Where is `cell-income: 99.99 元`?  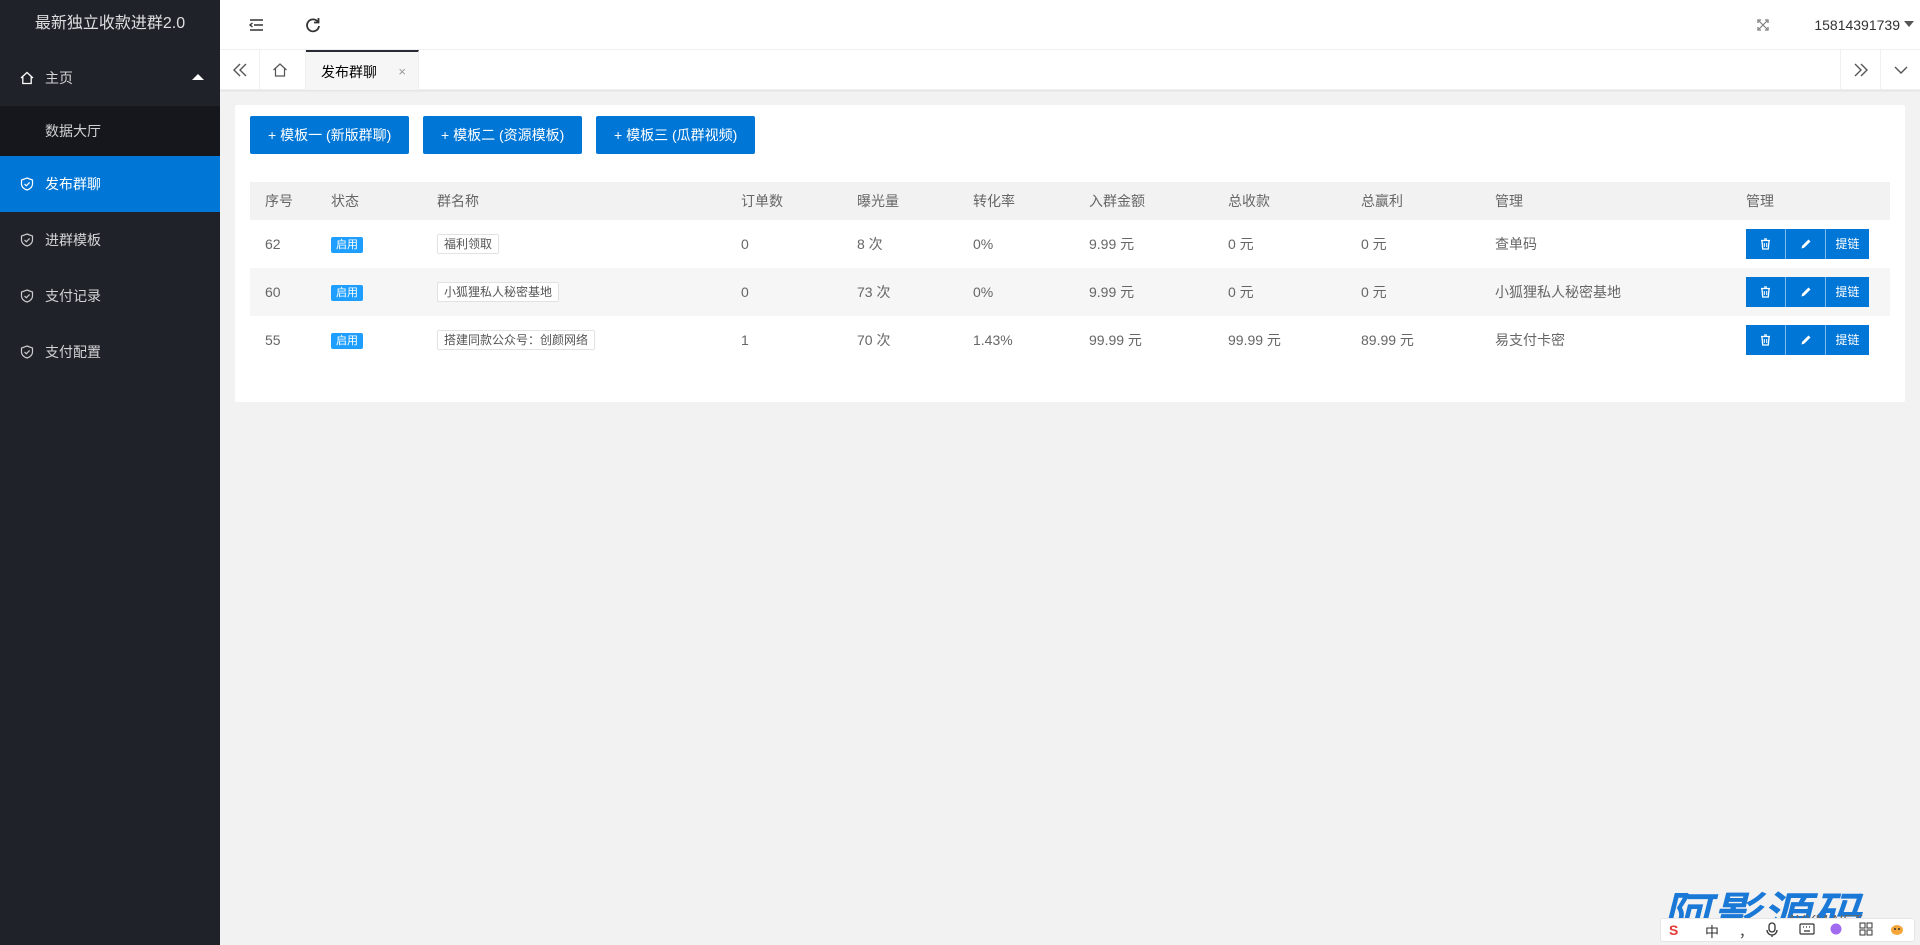 cell-income: 99.99 元 is located at coordinates (1254, 340).